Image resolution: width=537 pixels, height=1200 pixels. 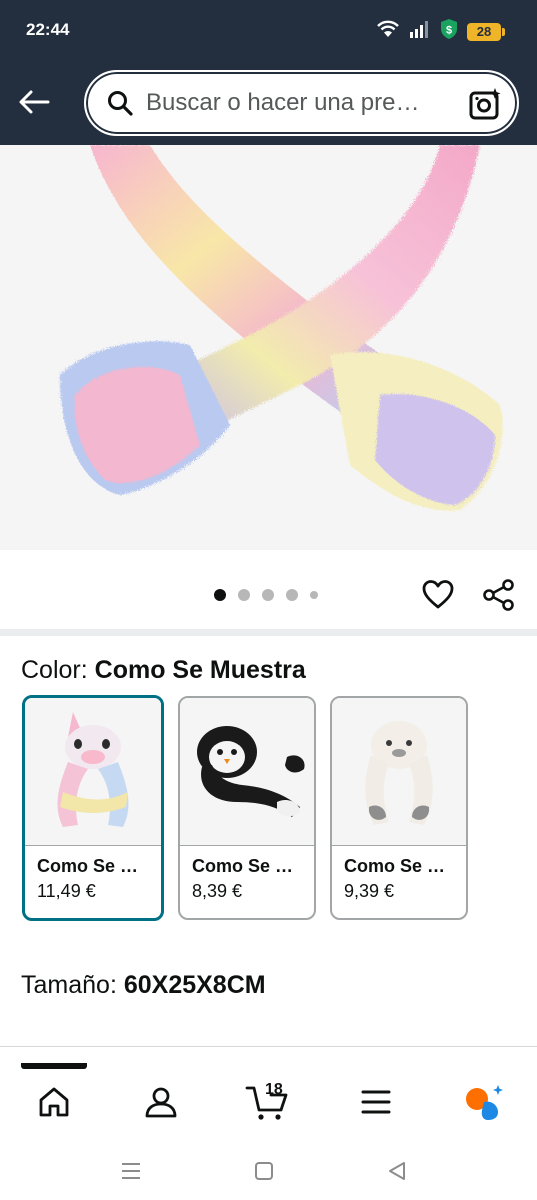 I want to click on variant-card: Como Se … 8,39 €, so click(x=247, y=808).